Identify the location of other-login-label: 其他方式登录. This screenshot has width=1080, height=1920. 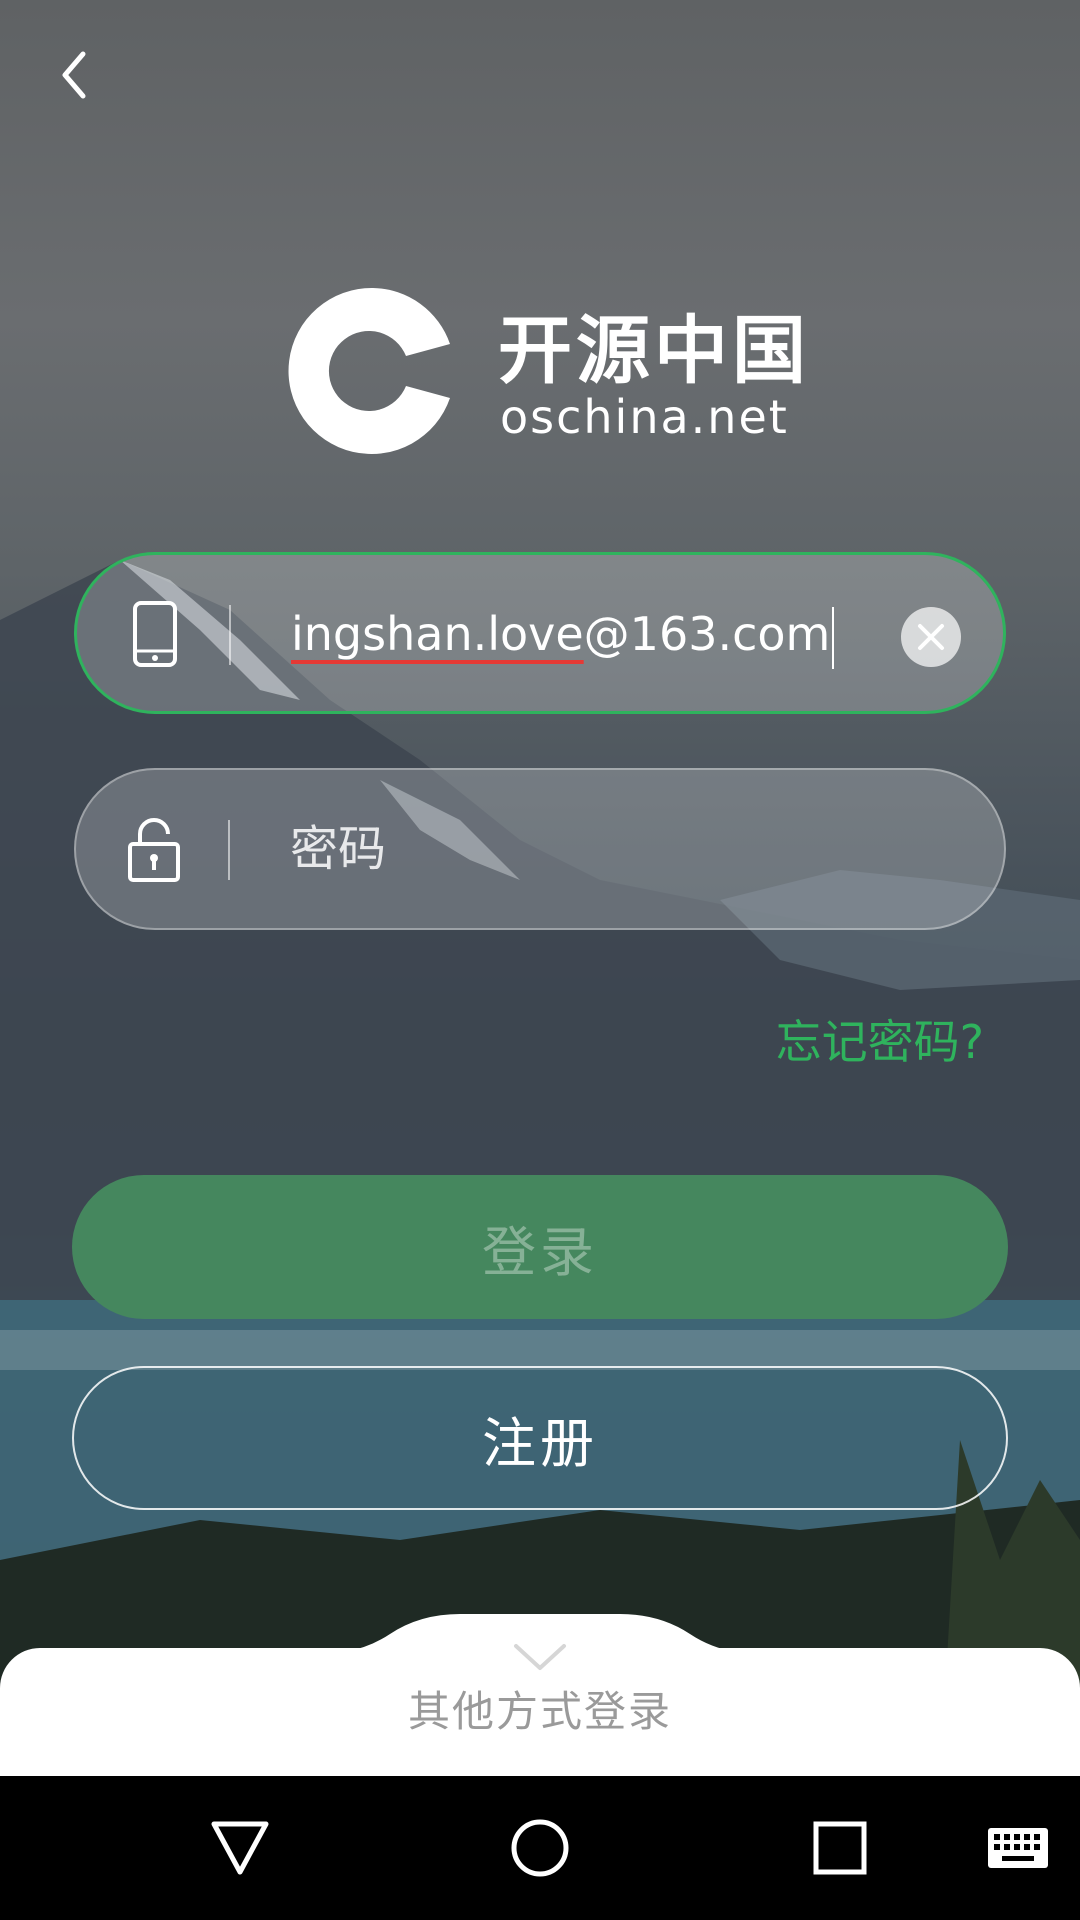
(540, 1712).